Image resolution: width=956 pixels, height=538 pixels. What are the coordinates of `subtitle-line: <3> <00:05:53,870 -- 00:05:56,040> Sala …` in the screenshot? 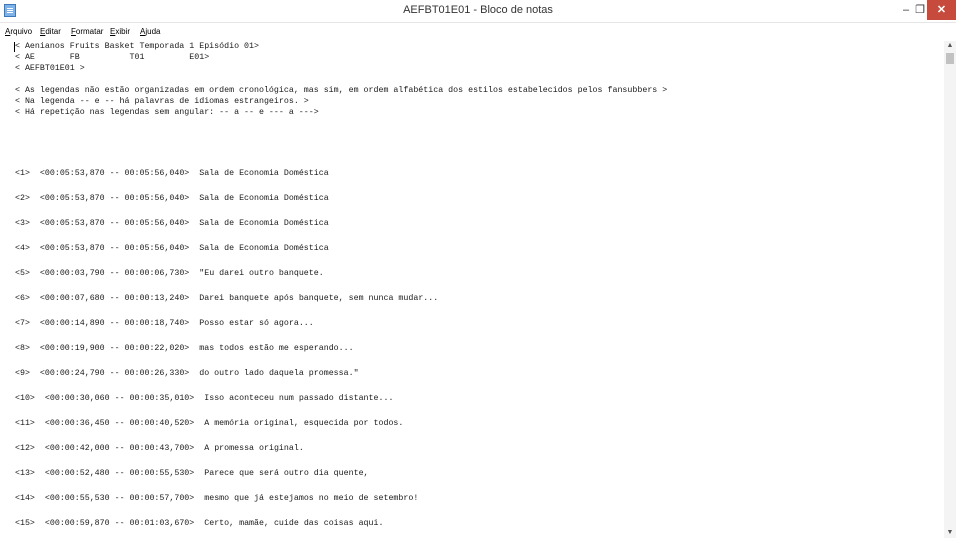 It's located at (172, 224).